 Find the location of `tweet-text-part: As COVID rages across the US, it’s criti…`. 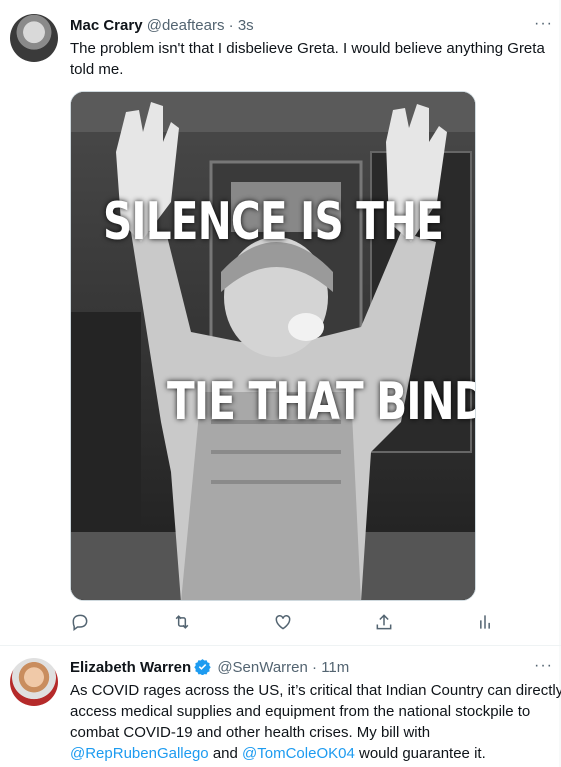

tweet-text-part: As COVID rages across the US, it’s criti… is located at coordinates (315, 711).